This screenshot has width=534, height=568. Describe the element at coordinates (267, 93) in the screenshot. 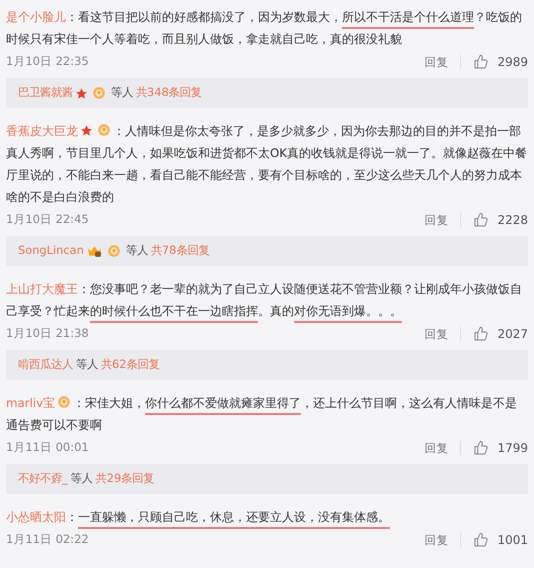

I see `reply-summary: 巴卫酱就酱 等人 共348条回复` at that location.